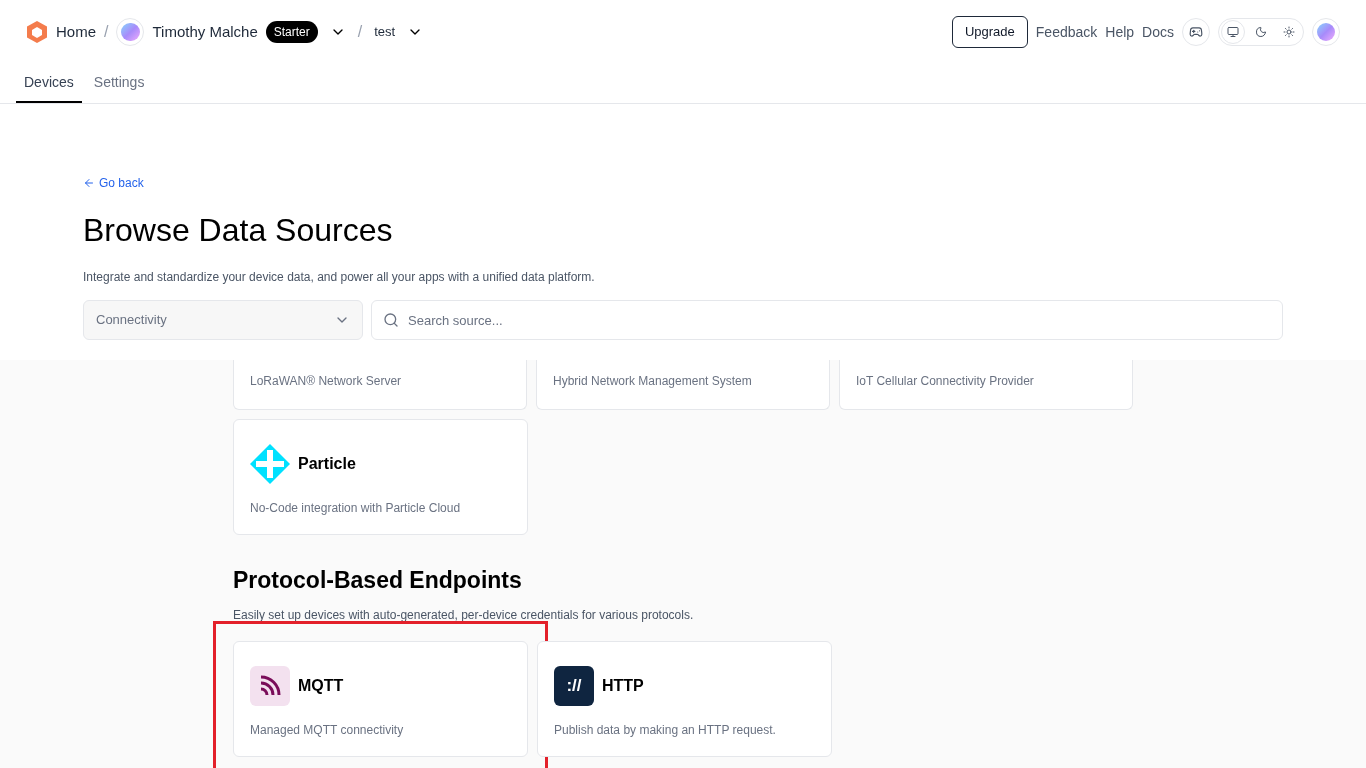 The height and width of the screenshot is (768, 1366). What do you see at coordinates (89, 183) in the screenshot?
I see `arrow-left-icon` at bounding box center [89, 183].